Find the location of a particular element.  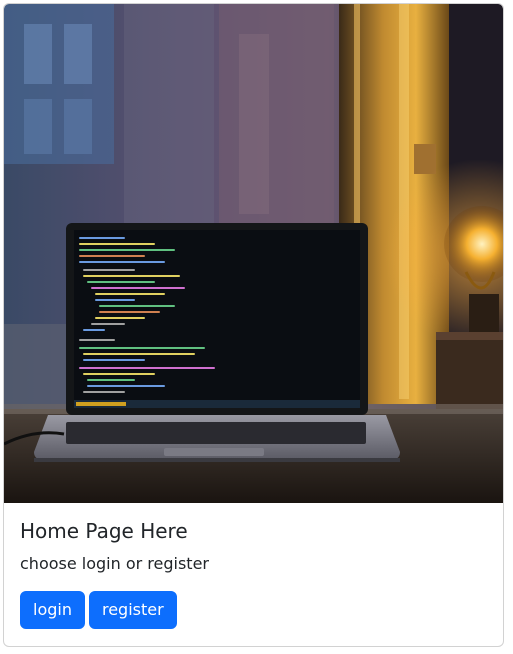

card-text: choose login or register is located at coordinates (114, 563).